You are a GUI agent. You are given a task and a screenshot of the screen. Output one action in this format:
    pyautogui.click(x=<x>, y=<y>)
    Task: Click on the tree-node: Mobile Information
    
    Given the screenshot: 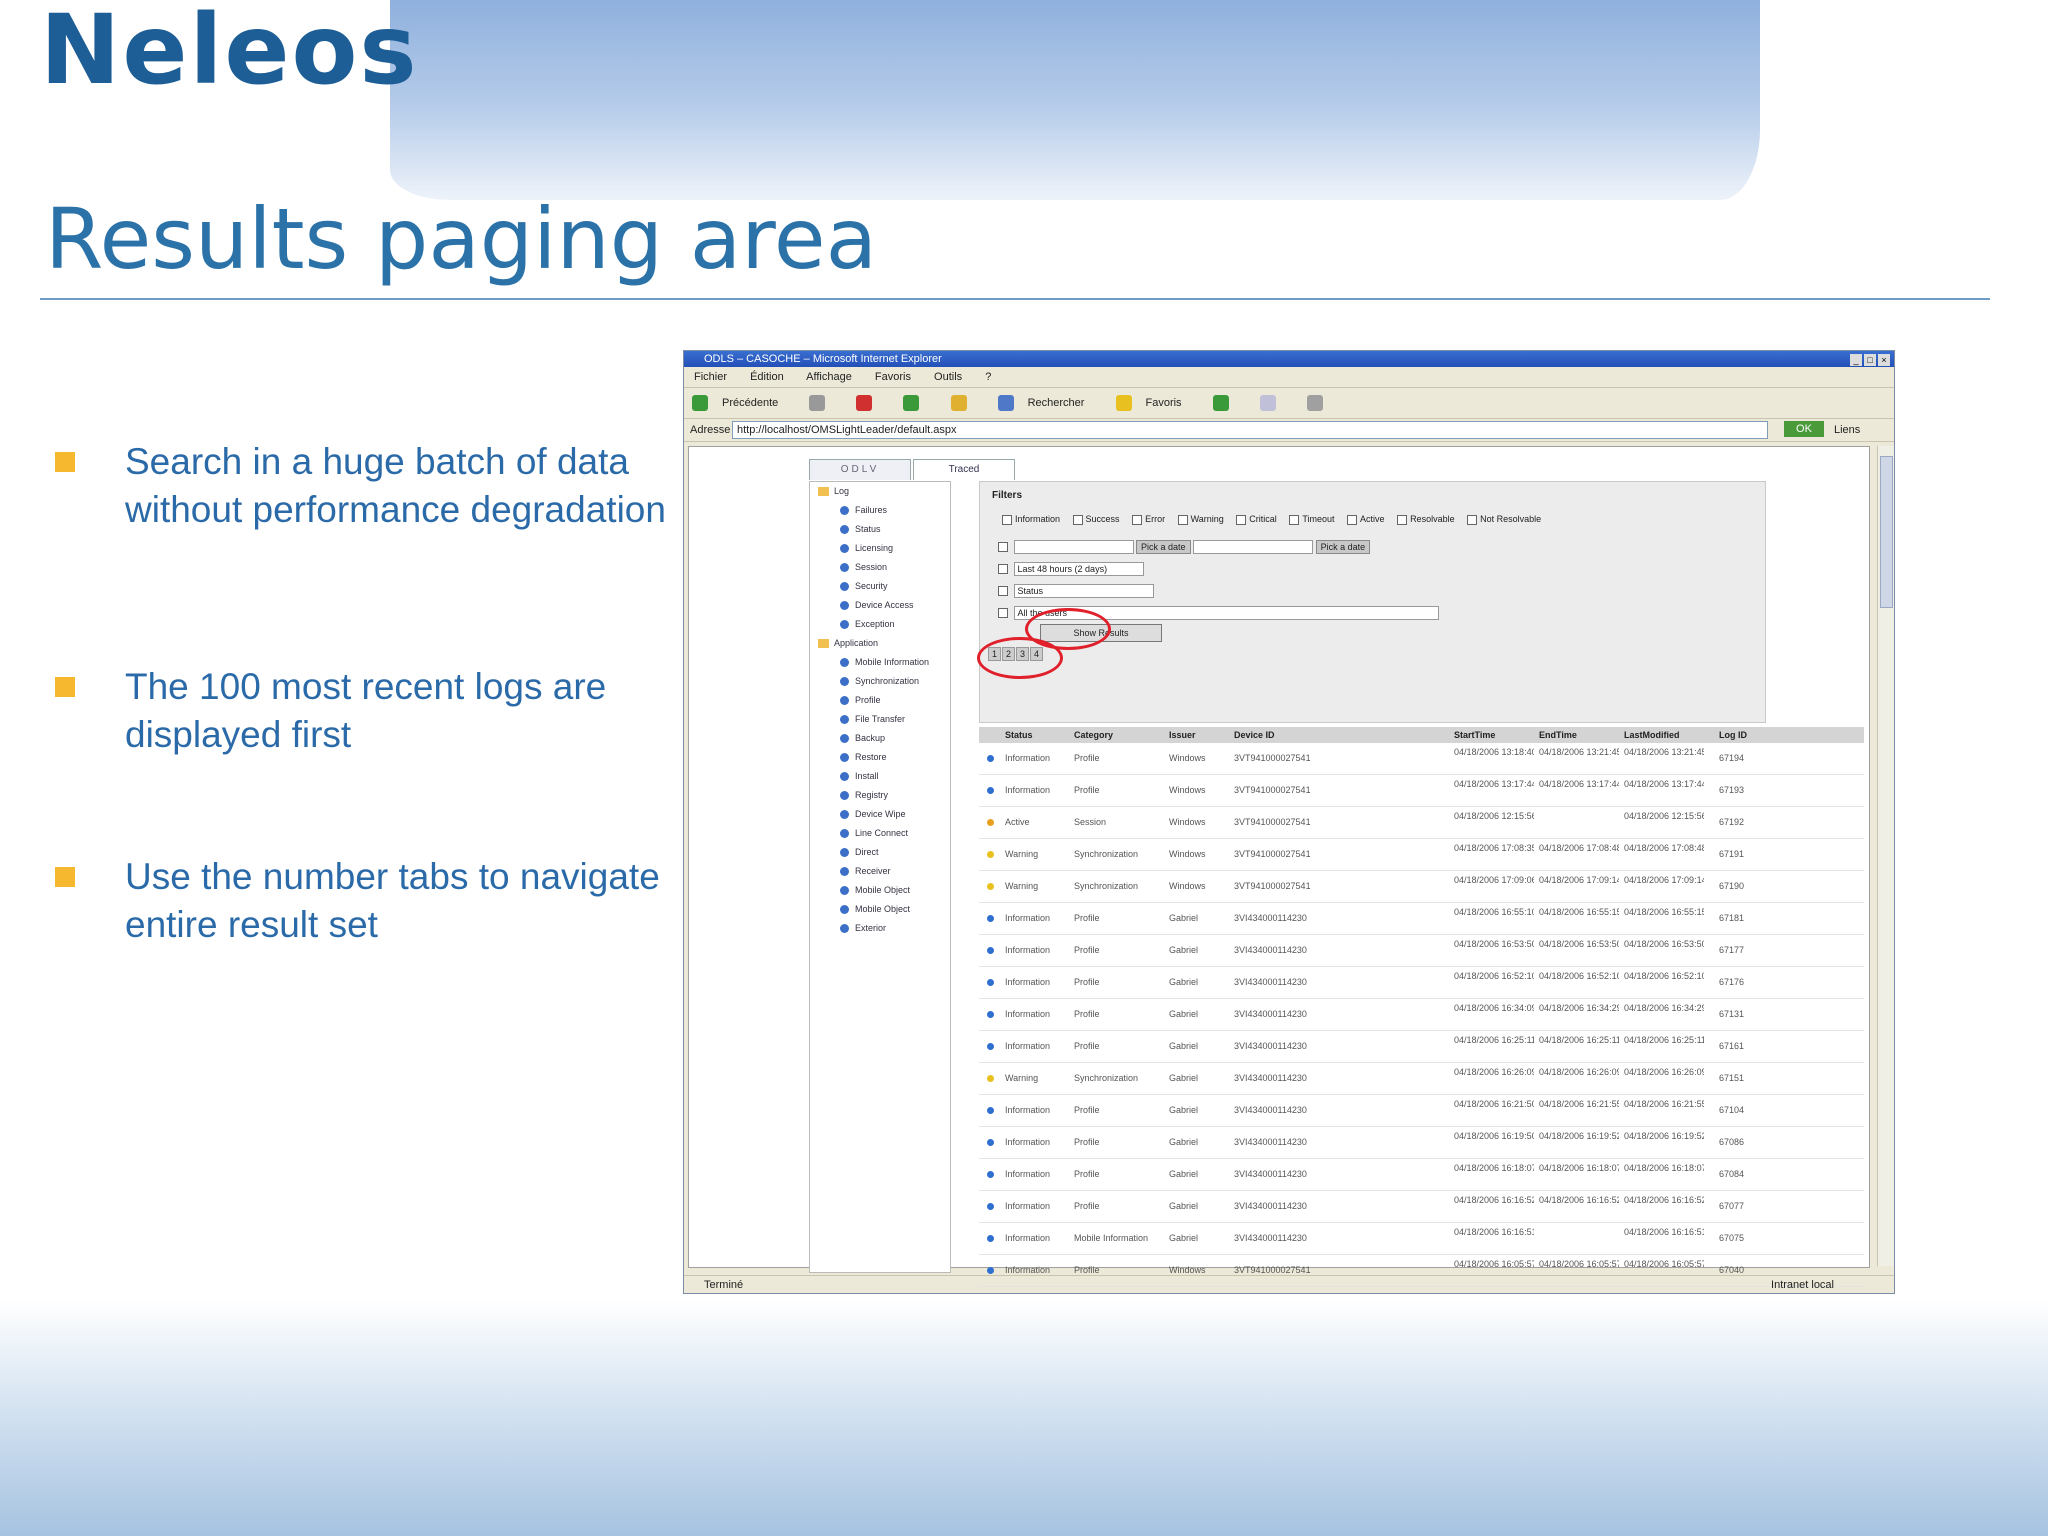 What is the action you would take?
    pyautogui.click(x=880, y=662)
    